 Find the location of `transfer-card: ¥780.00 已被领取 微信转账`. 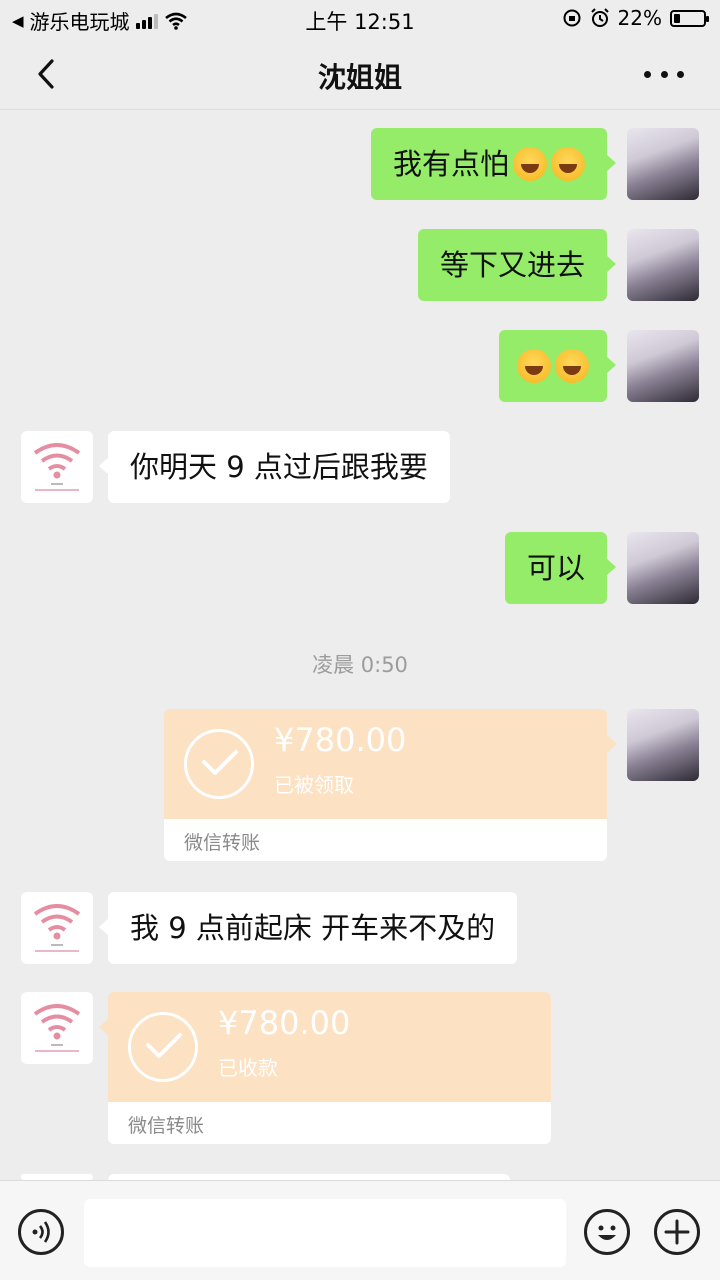

transfer-card: ¥780.00 已被领取 微信转账 is located at coordinates (385, 785).